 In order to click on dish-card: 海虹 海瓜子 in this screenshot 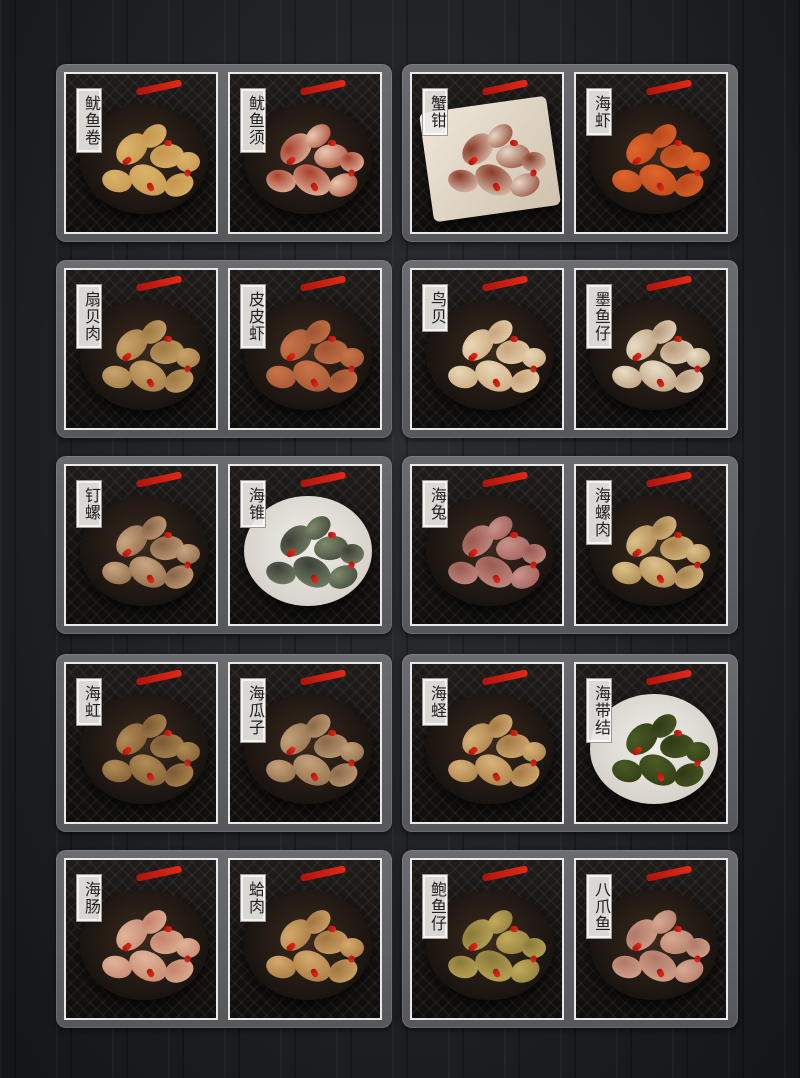, I will do `click(224, 743)`.